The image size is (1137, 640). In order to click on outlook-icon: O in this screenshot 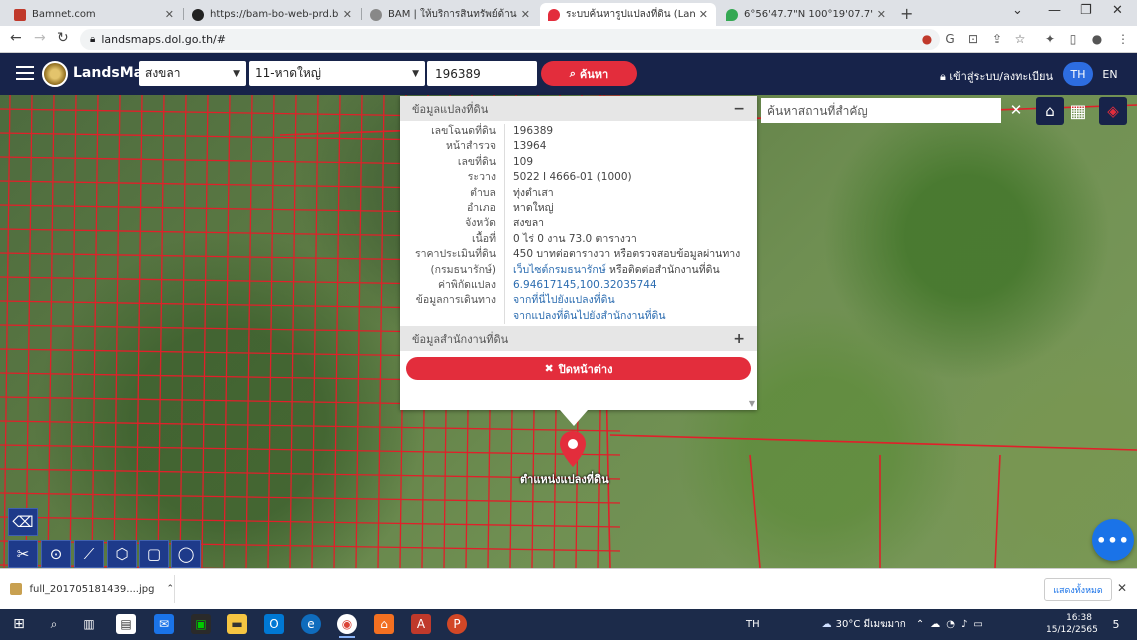, I will do `click(274, 624)`.